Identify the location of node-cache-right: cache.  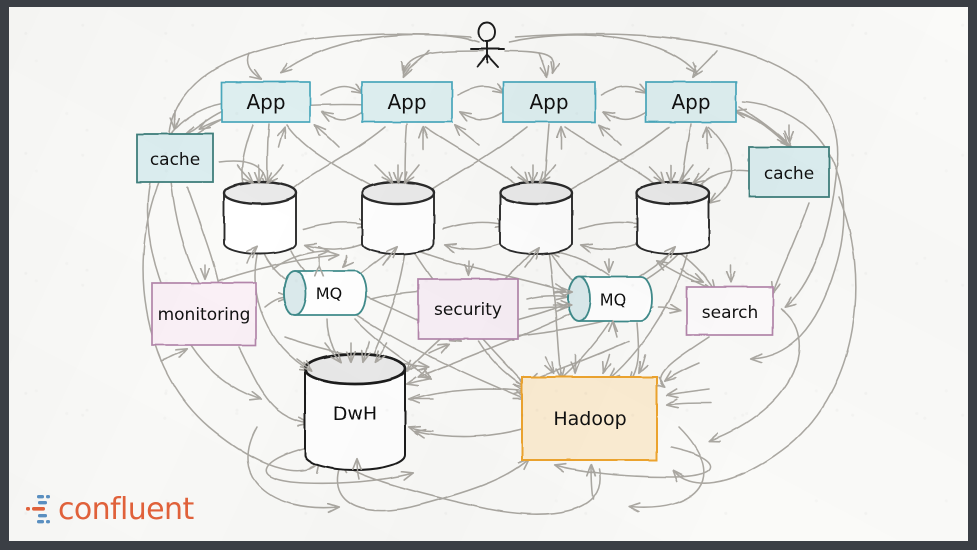
(789, 172).